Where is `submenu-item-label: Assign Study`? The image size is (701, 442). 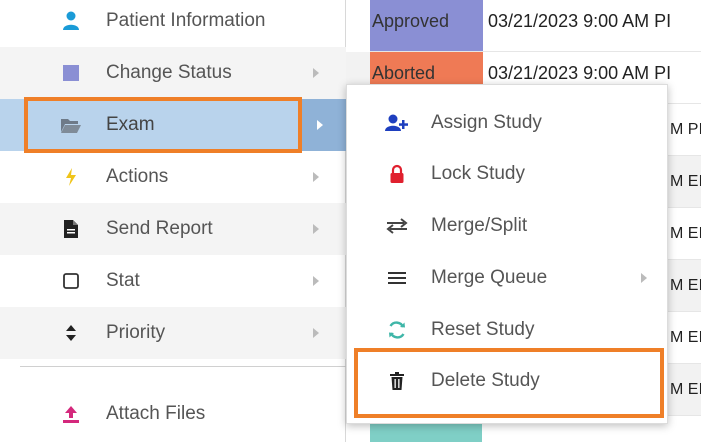 submenu-item-label: Assign Study is located at coordinates (486, 122).